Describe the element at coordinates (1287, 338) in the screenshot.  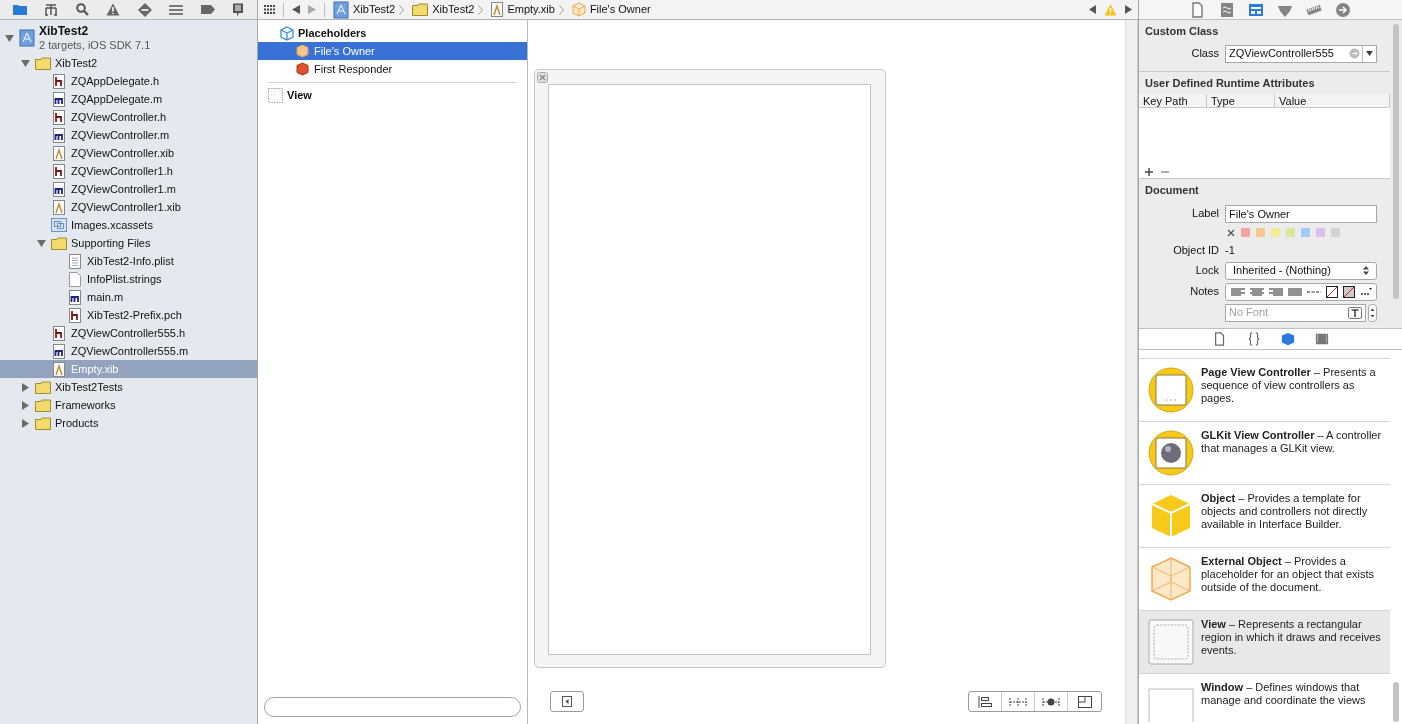
I see `cube-icon` at that location.